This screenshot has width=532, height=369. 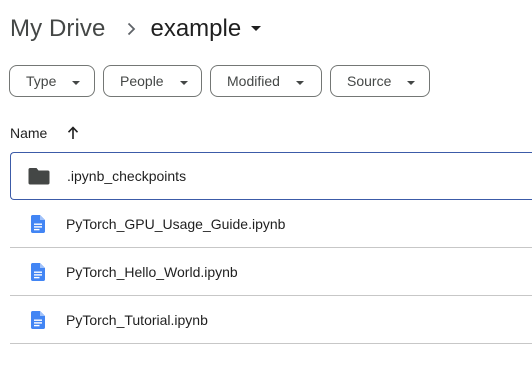 What do you see at coordinates (41, 81) in the screenshot?
I see `chip-label: Type` at bounding box center [41, 81].